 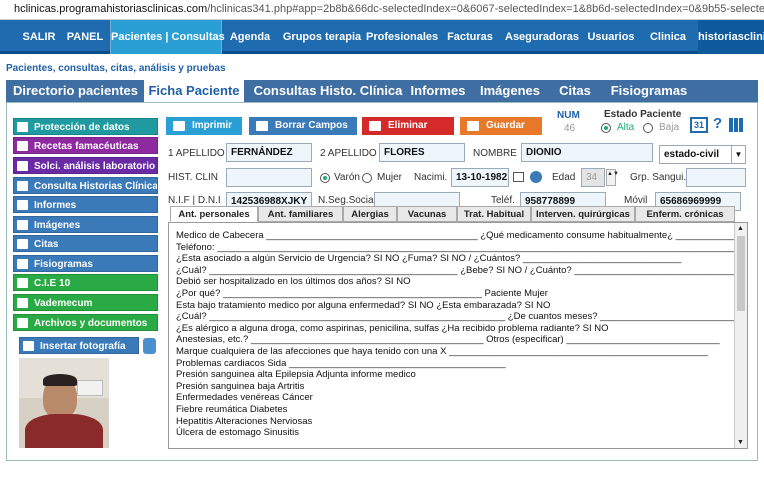 What do you see at coordinates (269, 177) in the screenshot?
I see `hist-field` at bounding box center [269, 177].